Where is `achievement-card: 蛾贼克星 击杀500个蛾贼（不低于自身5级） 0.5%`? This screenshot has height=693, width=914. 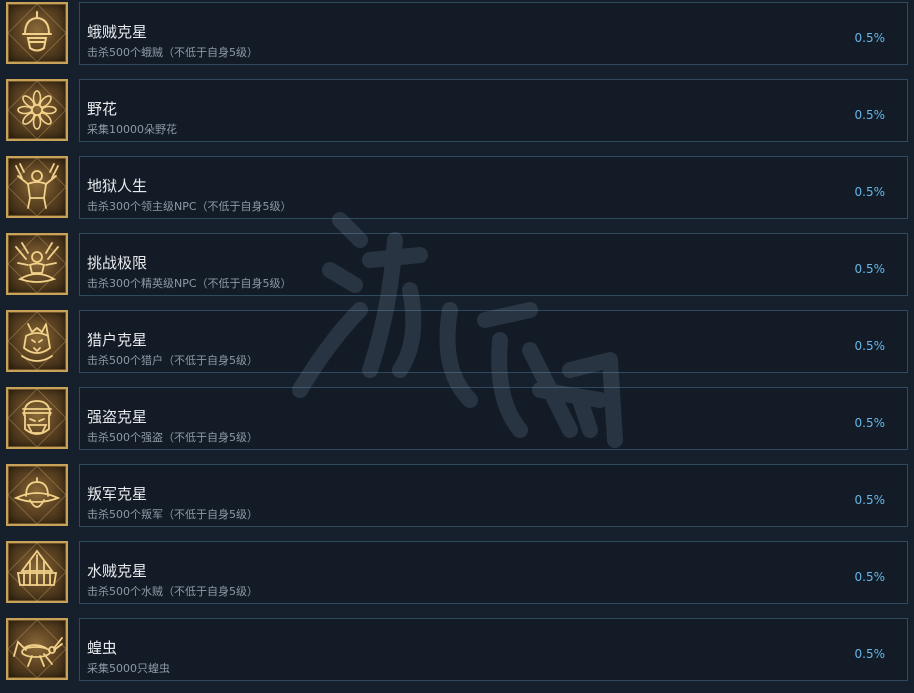
achievement-card: 蛾贼克星 击杀500个蛾贼（不低于自身5级） 0.5% is located at coordinates (493, 33).